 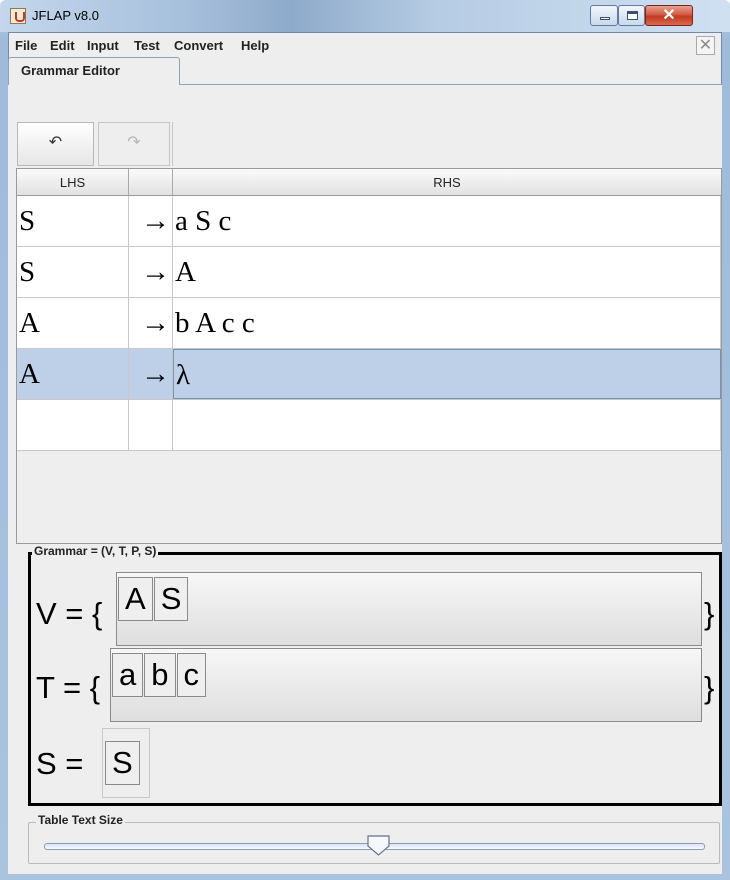 I want to click on cell-lhs, so click(x=73, y=425).